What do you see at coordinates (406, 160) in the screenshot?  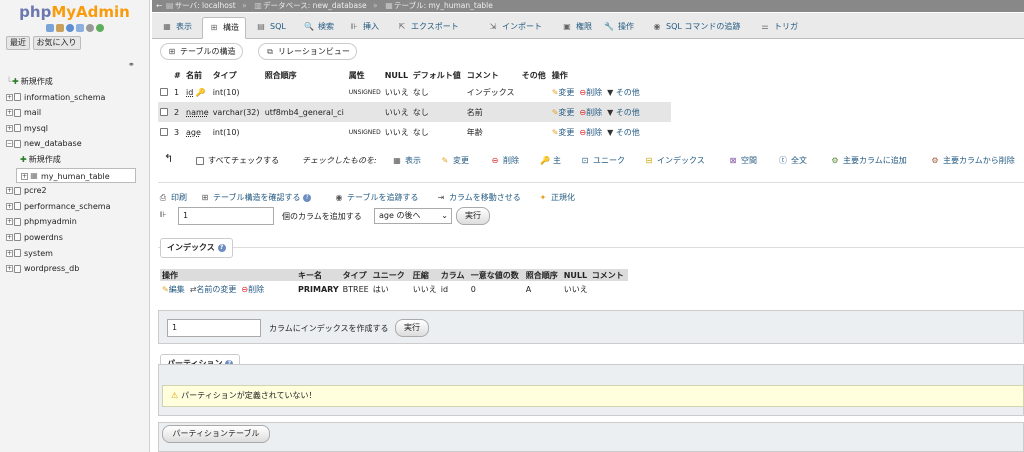 I see `bulk-browse-button: ▦ 表示` at bounding box center [406, 160].